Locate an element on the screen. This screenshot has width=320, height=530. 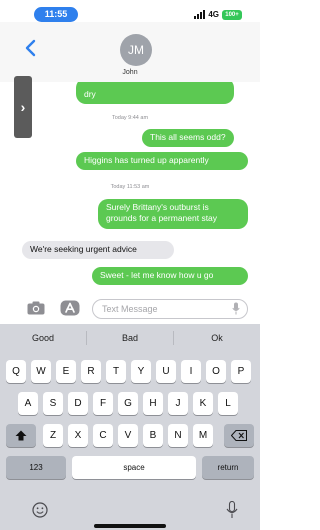
key-u: U is located at coordinates (166, 371).